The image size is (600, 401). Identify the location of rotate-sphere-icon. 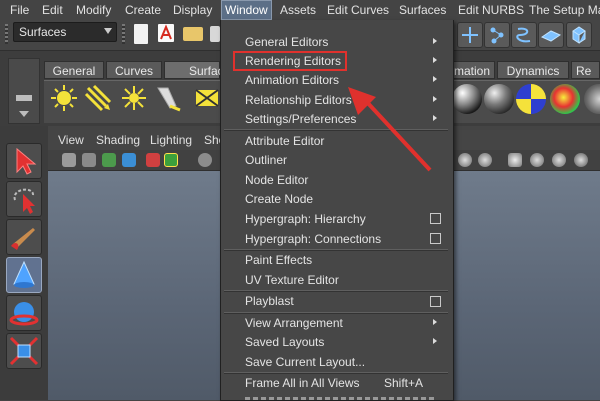
(24, 314).